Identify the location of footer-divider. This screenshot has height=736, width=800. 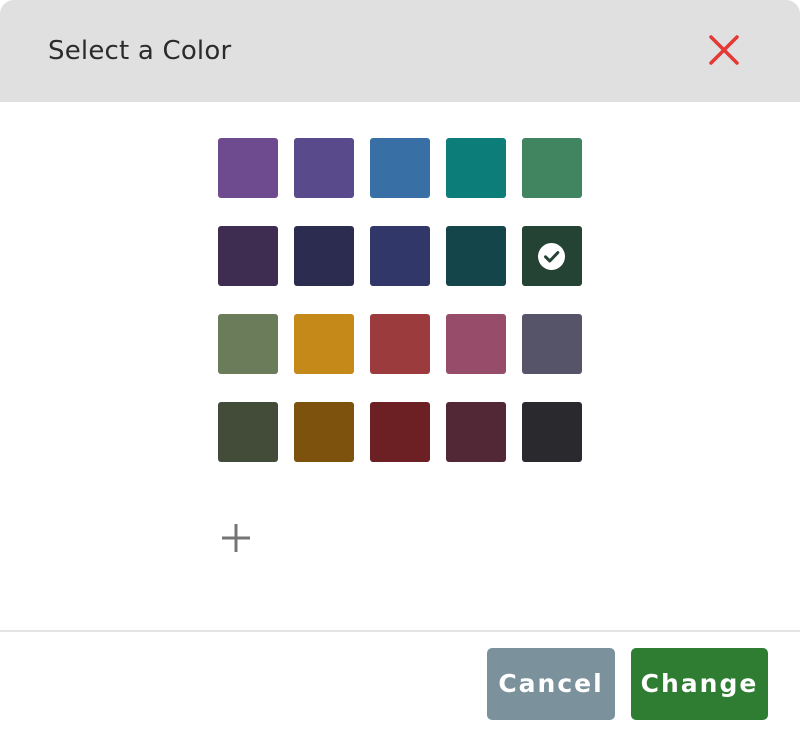
(400, 631).